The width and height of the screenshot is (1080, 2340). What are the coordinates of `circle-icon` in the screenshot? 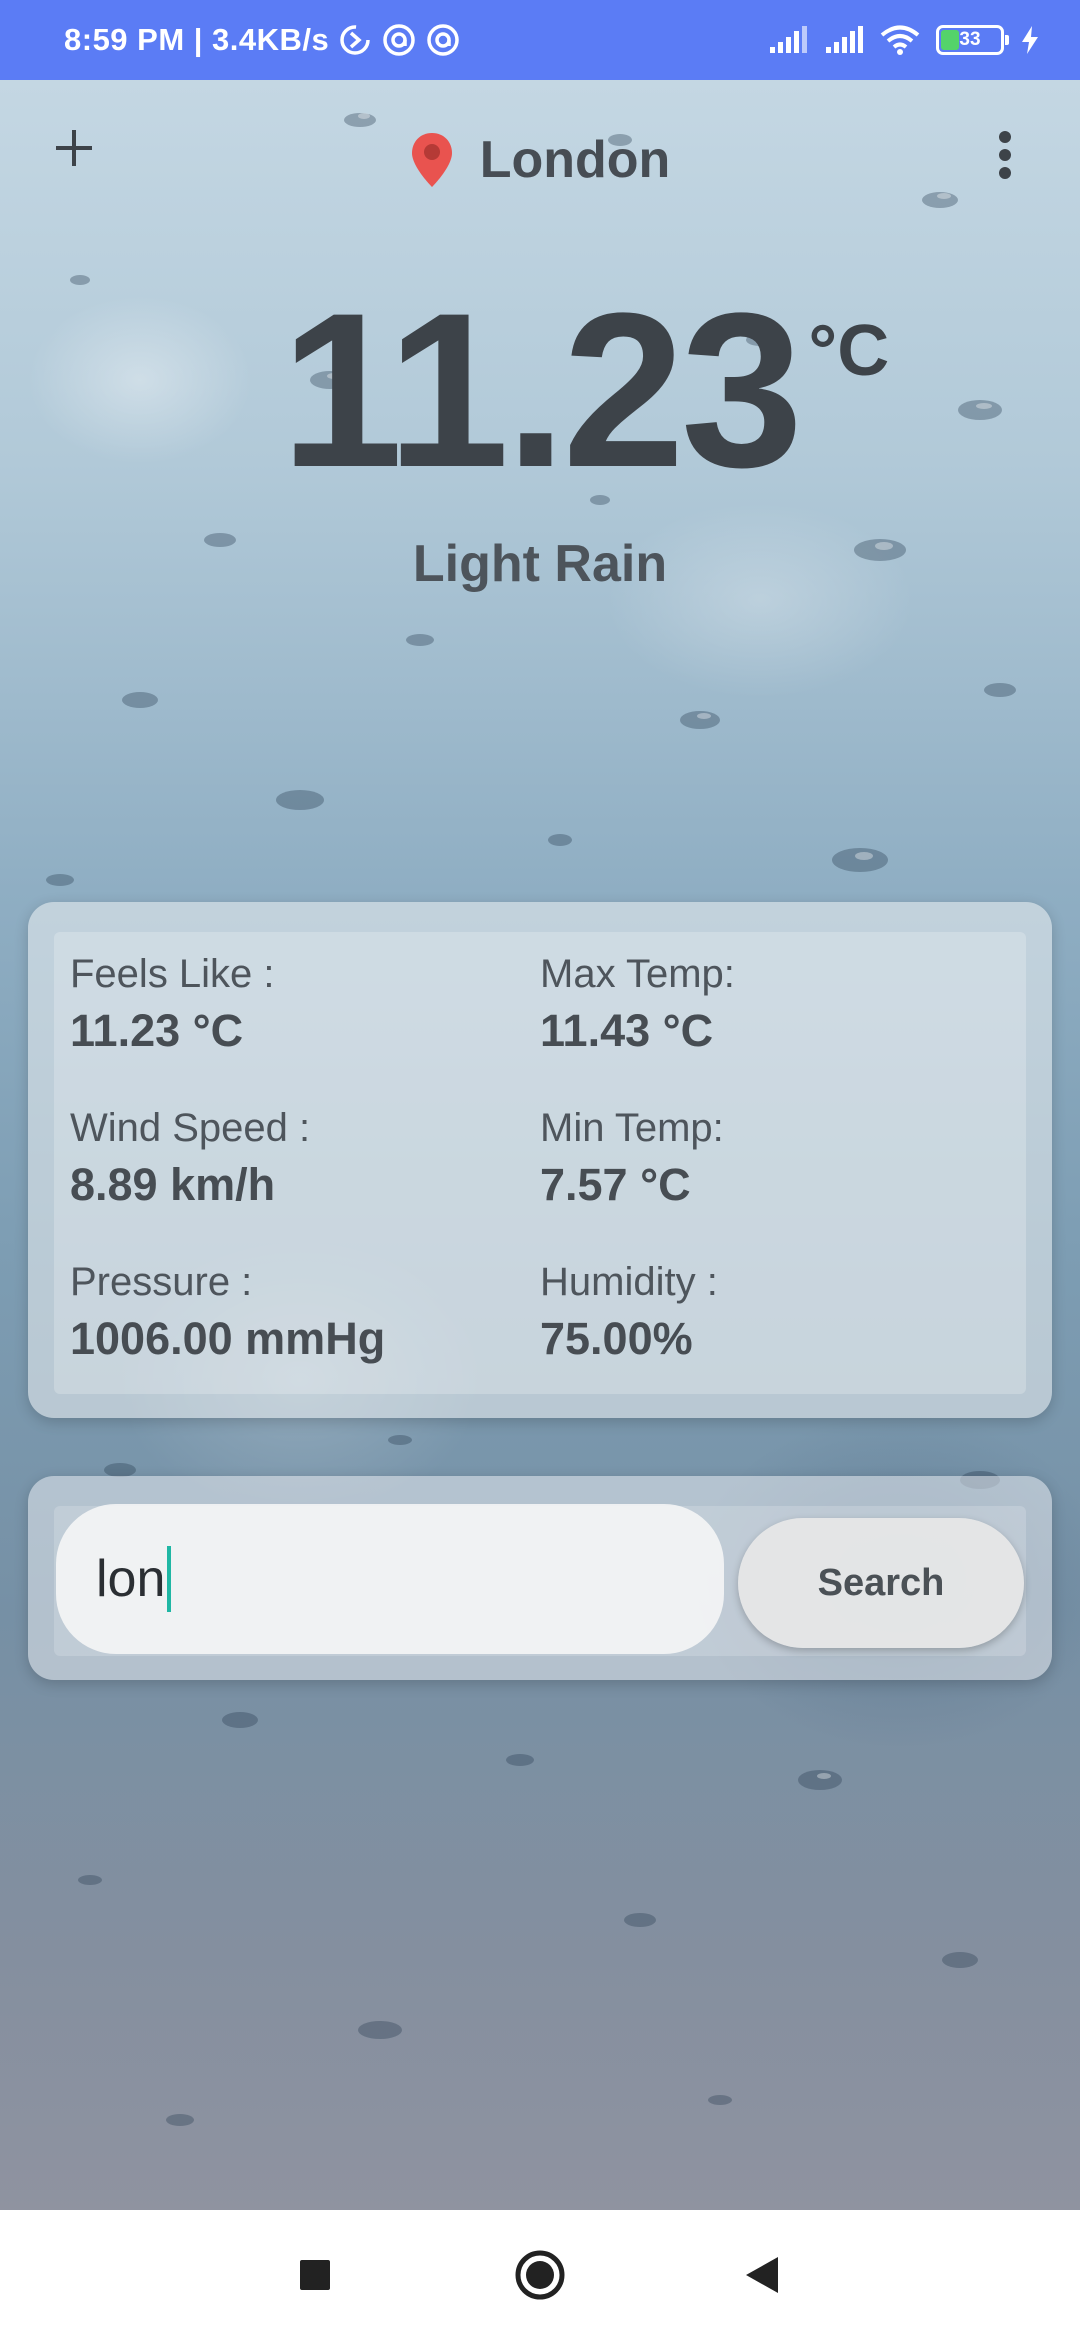 It's located at (540, 2275).